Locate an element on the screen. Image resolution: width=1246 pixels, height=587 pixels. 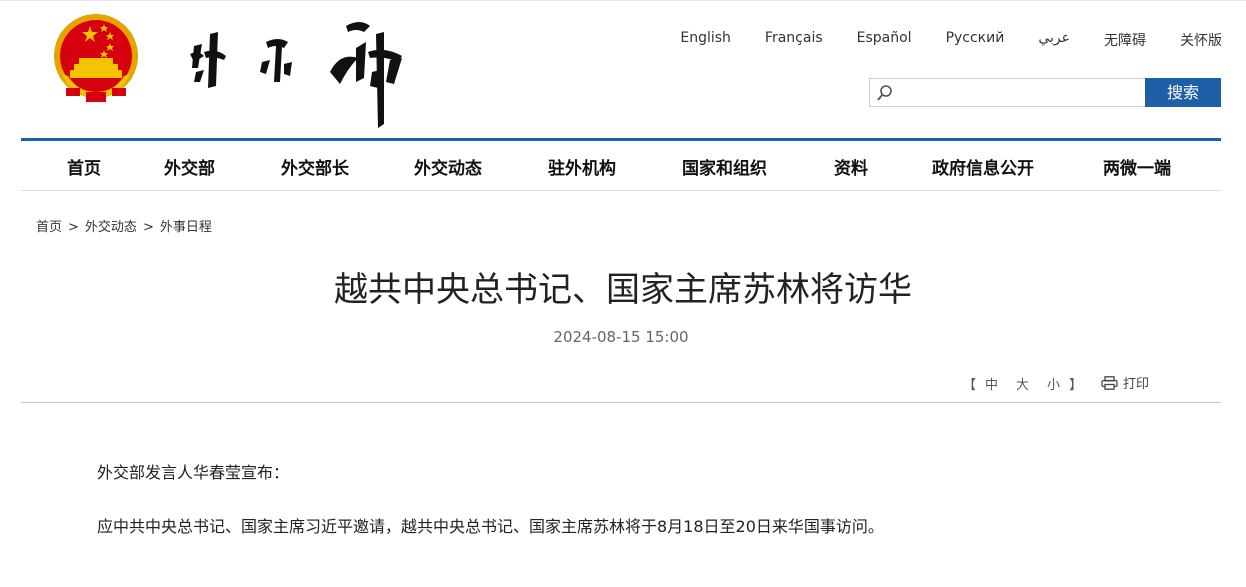
breadcrumb: 首页 > 外交动态 > 外事日程 is located at coordinates (124, 225).